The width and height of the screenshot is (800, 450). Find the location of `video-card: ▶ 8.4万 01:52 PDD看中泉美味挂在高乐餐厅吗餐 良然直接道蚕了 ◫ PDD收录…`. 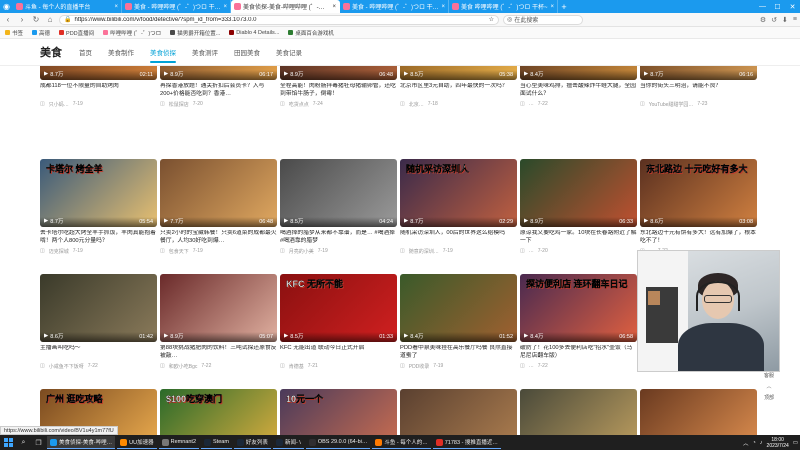

video-card: ▶ 8.4万 01:52 PDD看中泉美味挂在高乐餐厅吗餐 良然直接道蚕了 ◫ PDD收录… is located at coordinates (458, 322).